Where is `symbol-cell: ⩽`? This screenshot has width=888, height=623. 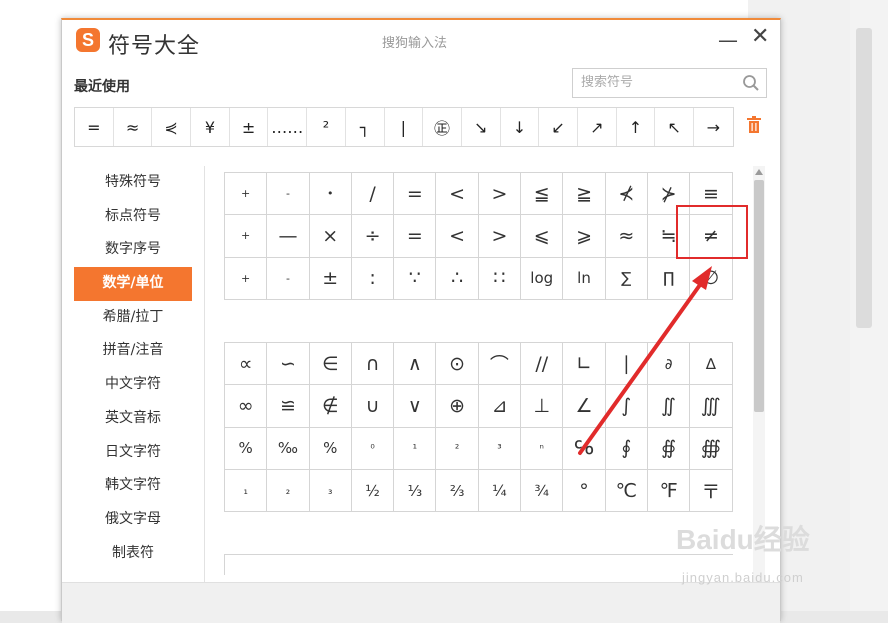
symbol-cell: ⩽ is located at coordinates (542, 236).